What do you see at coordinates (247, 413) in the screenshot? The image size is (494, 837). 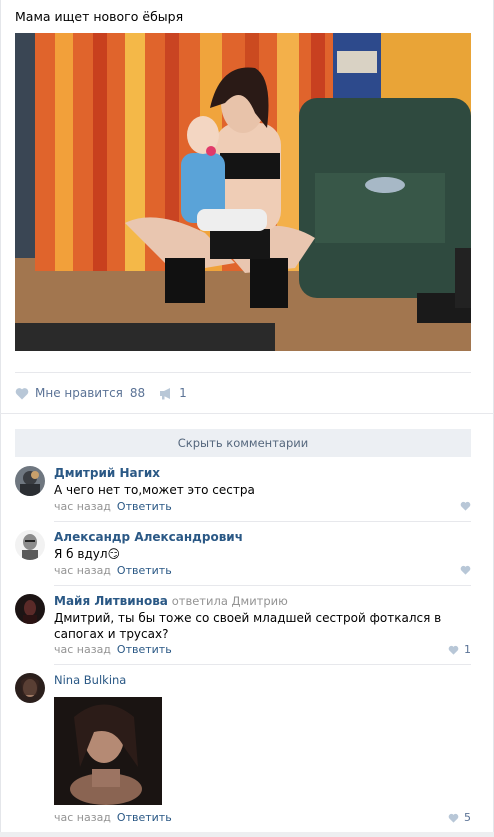 I see `comments-divider` at bounding box center [247, 413].